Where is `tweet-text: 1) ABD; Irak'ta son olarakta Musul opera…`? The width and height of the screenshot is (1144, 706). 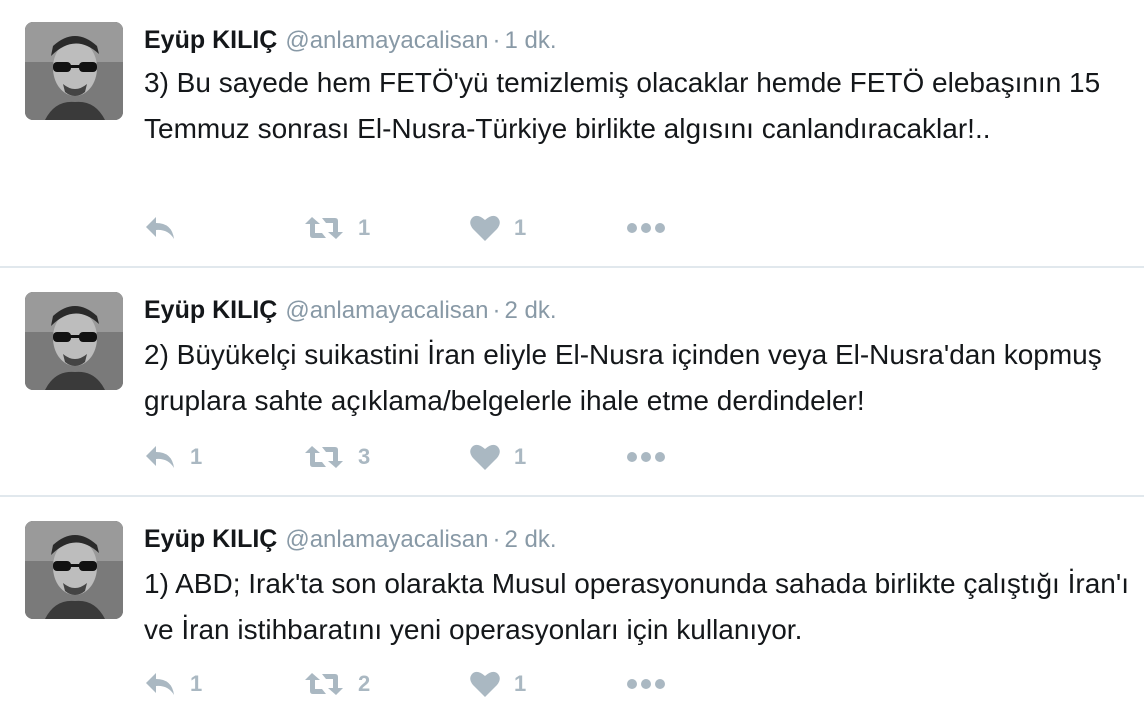 tweet-text: 1) ABD; Irak'ta son olarakta Musul opera… is located at coordinates (636, 606).